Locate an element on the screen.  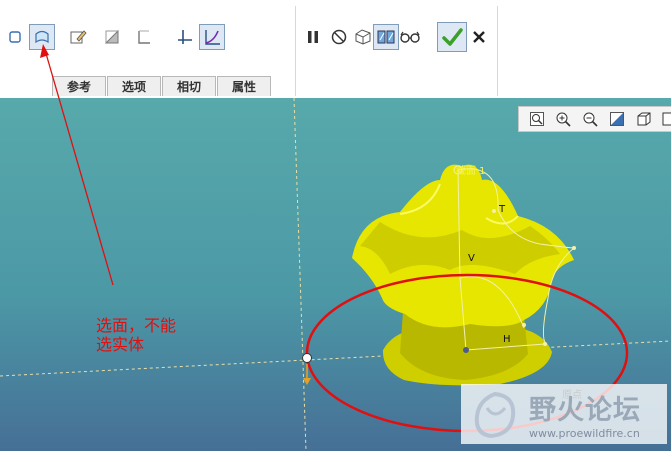
reorient-icon is located at coordinates (617, 119).